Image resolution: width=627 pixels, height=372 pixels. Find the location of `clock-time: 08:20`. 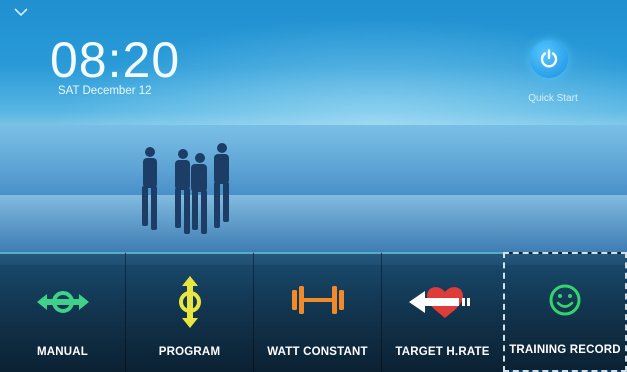

clock-time: 08:20 is located at coordinates (115, 60).